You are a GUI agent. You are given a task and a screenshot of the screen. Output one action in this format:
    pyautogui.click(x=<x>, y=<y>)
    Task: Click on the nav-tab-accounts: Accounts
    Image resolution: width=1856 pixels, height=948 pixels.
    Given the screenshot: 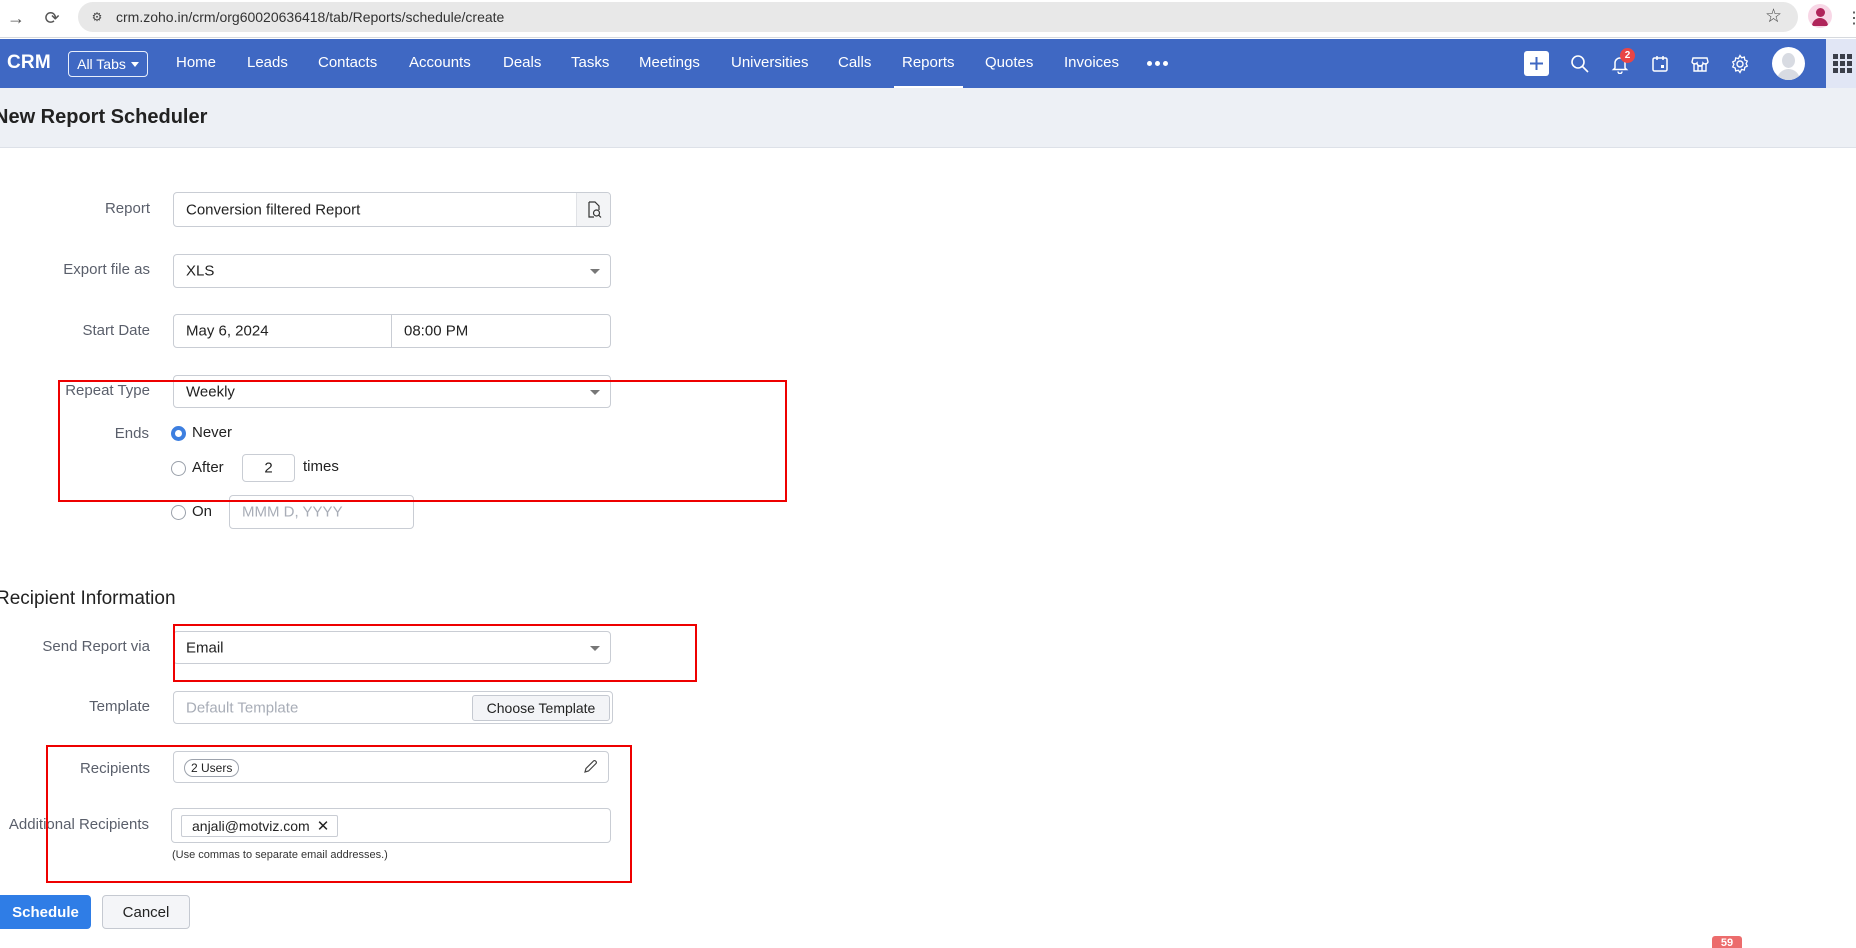 What is the action you would take?
    pyautogui.click(x=440, y=62)
    